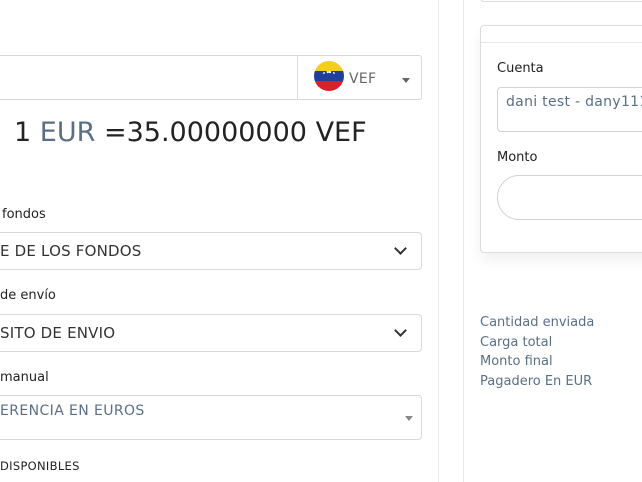  Describe the element at coordinates (574, 102) in the screenshot. I see `account-value: dani test - dany111` at that location.